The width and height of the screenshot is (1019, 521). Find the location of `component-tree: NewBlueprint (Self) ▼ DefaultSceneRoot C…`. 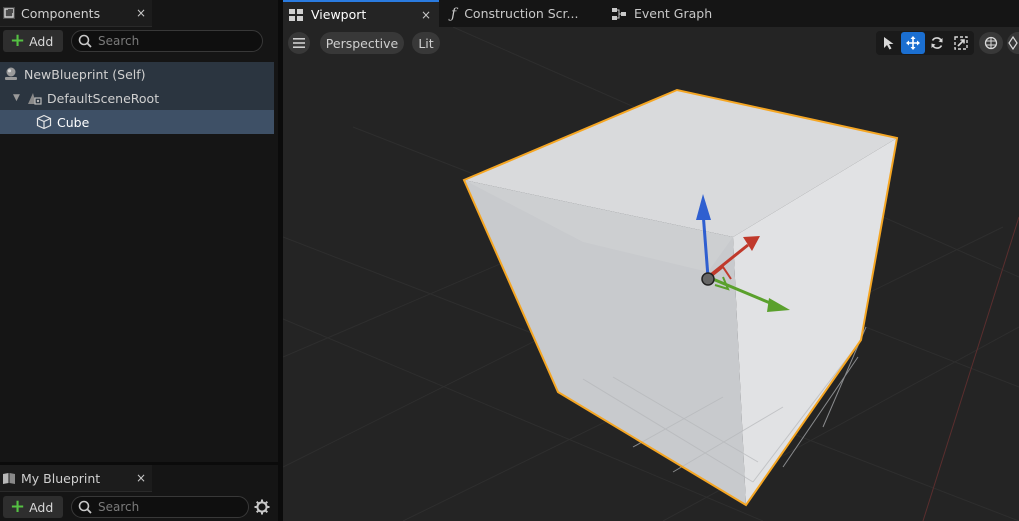

component-tree: NewBlueprint (Self) ▼ DefaultSceneRoot C… is located at coordinates (137, 98).